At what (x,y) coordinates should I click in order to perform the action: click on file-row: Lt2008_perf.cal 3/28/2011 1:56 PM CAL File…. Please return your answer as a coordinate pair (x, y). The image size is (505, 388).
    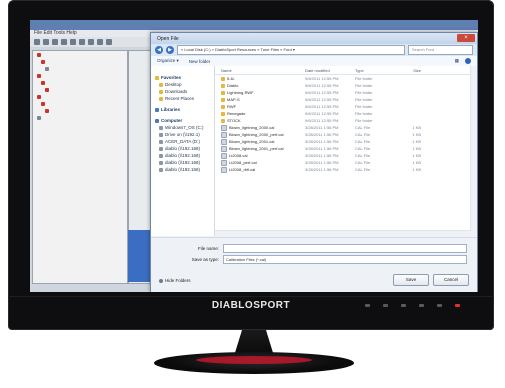
    Looking at the image, I should click on (346, 162).